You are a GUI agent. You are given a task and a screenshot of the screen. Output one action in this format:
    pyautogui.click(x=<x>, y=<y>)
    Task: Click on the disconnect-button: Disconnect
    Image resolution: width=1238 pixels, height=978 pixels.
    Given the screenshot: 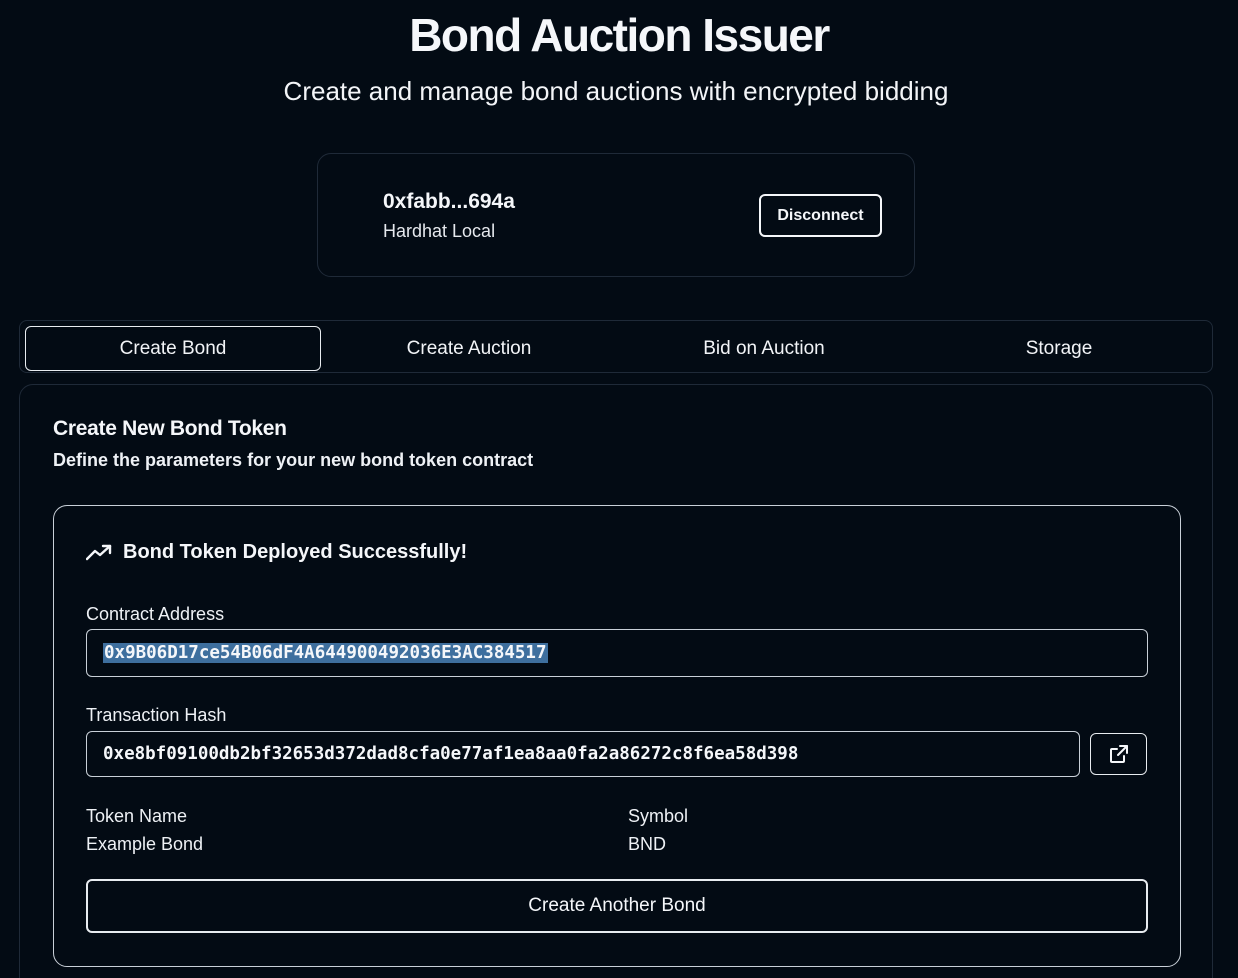 What is the action you would take?
    pyautogui.click(x=820, y=215)
    